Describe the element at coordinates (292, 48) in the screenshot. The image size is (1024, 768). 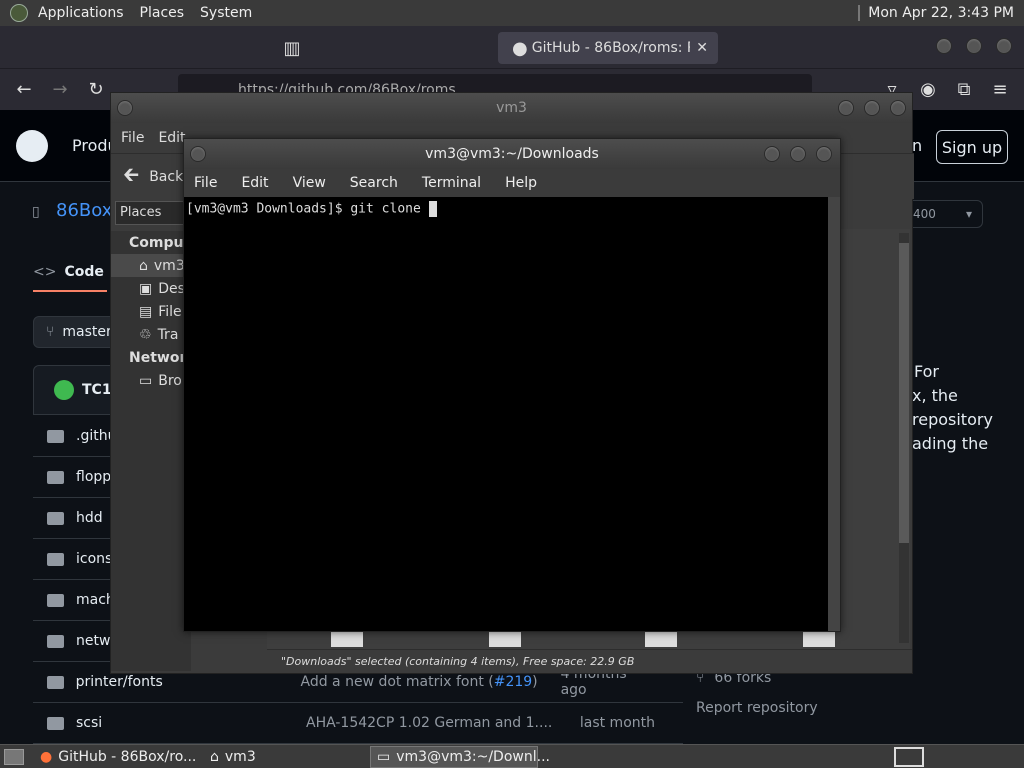
I see `archive-icon: ▥` at that location.